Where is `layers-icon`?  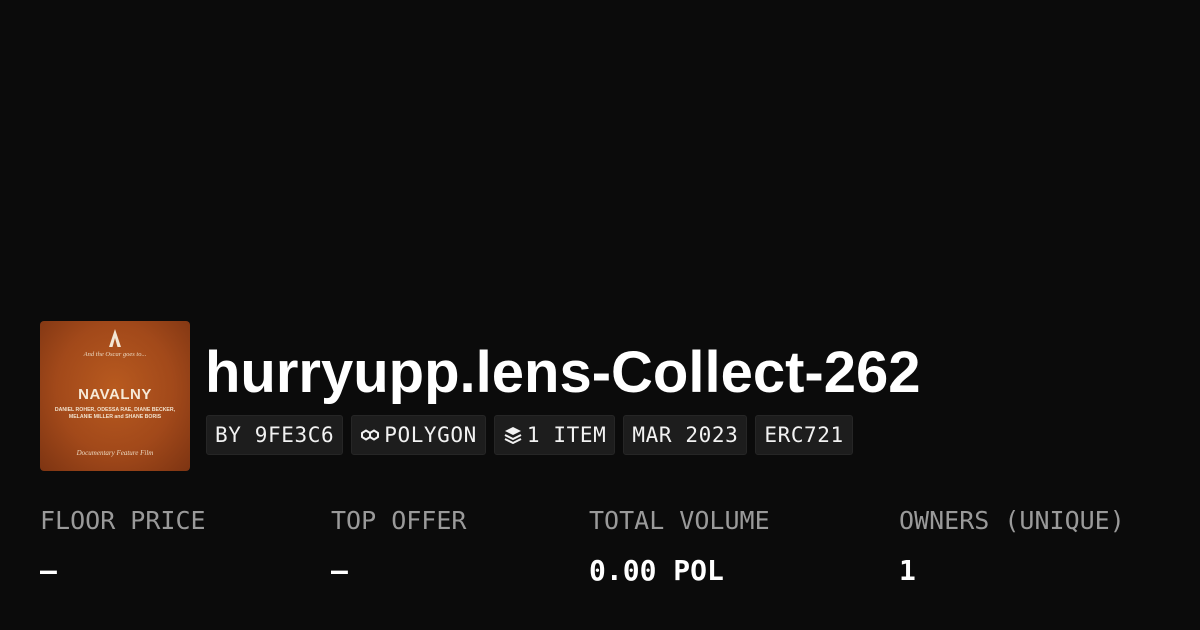
layers-icon is located at coordinates (513, 435).